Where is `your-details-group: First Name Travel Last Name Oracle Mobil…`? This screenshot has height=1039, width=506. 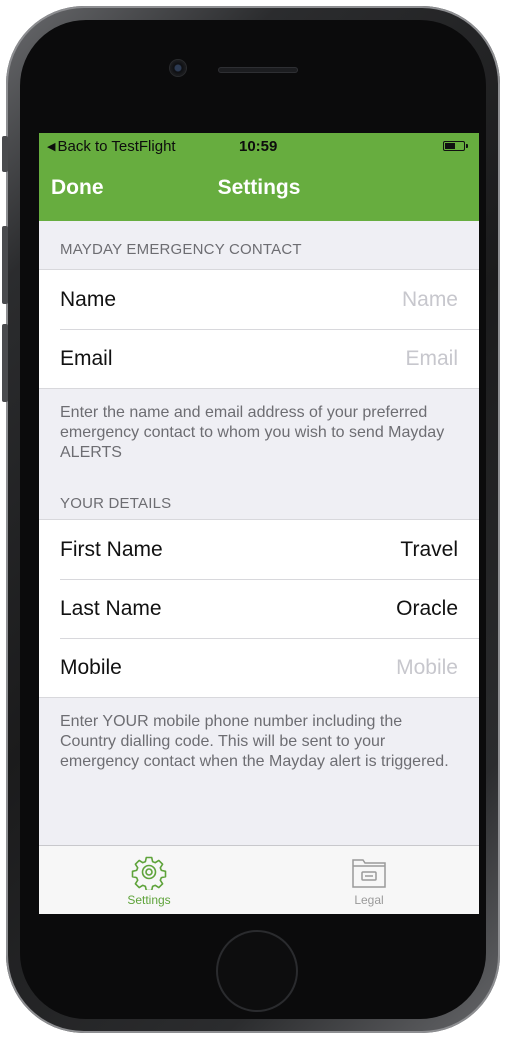 your-details-group: First Name Travel Last Name Oracle Mobil… is located at coordinates (259, 608).